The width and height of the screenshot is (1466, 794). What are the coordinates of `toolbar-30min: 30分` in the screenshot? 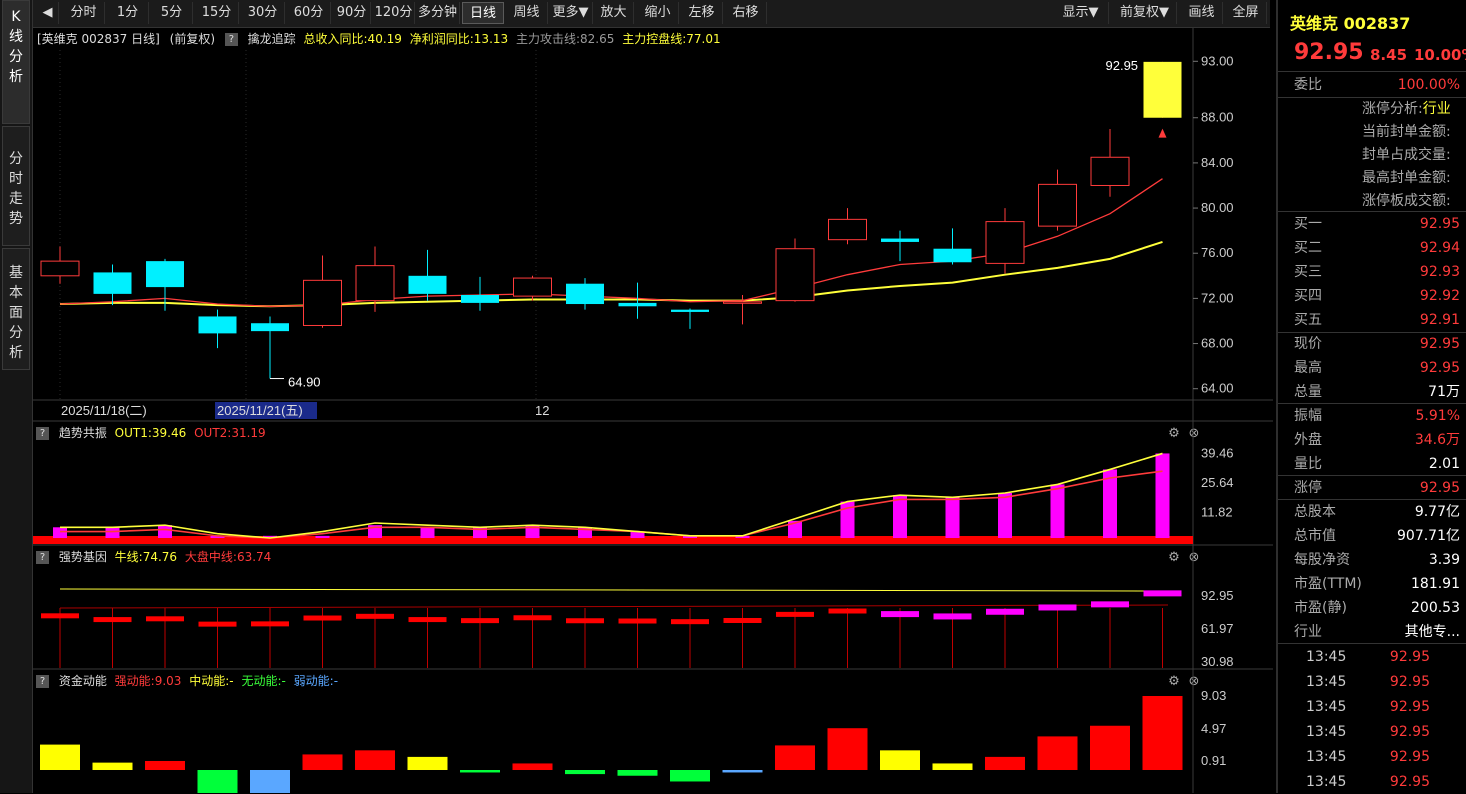 It's located at (263, 13).